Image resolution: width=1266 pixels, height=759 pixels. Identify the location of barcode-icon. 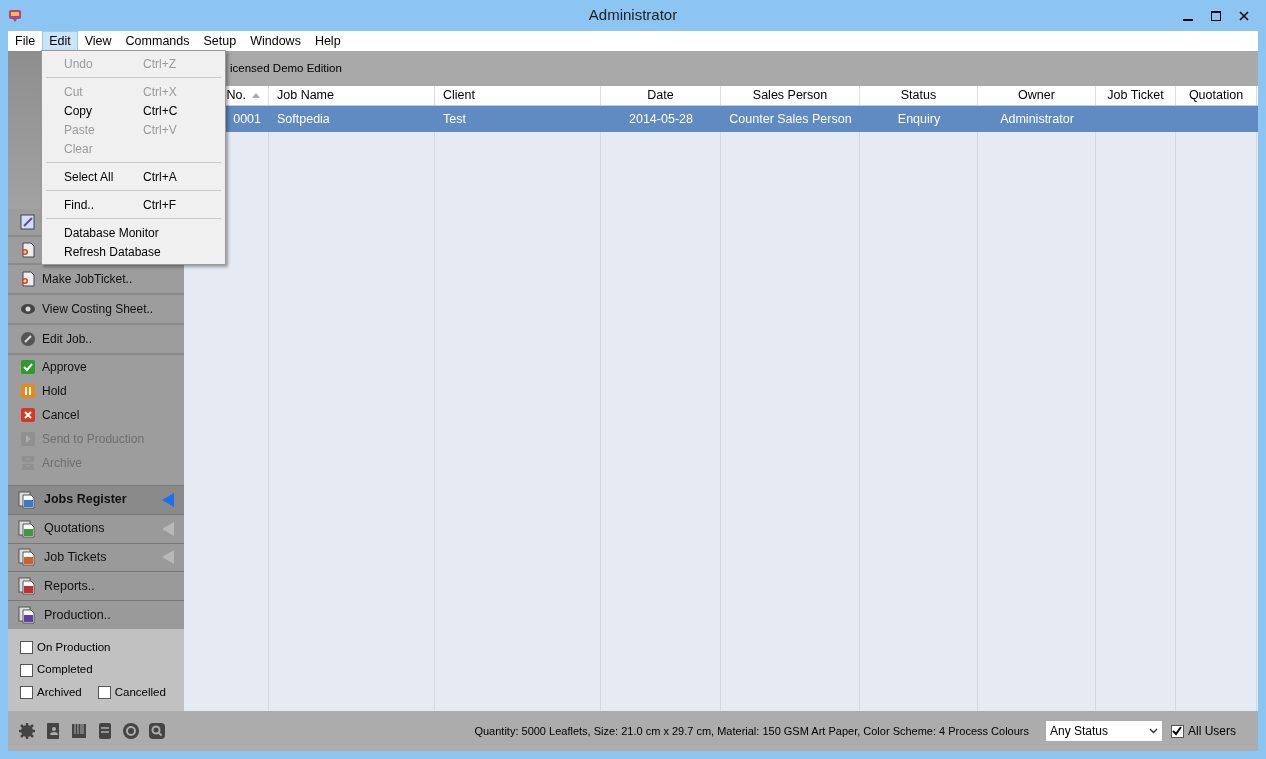
(79, 731).